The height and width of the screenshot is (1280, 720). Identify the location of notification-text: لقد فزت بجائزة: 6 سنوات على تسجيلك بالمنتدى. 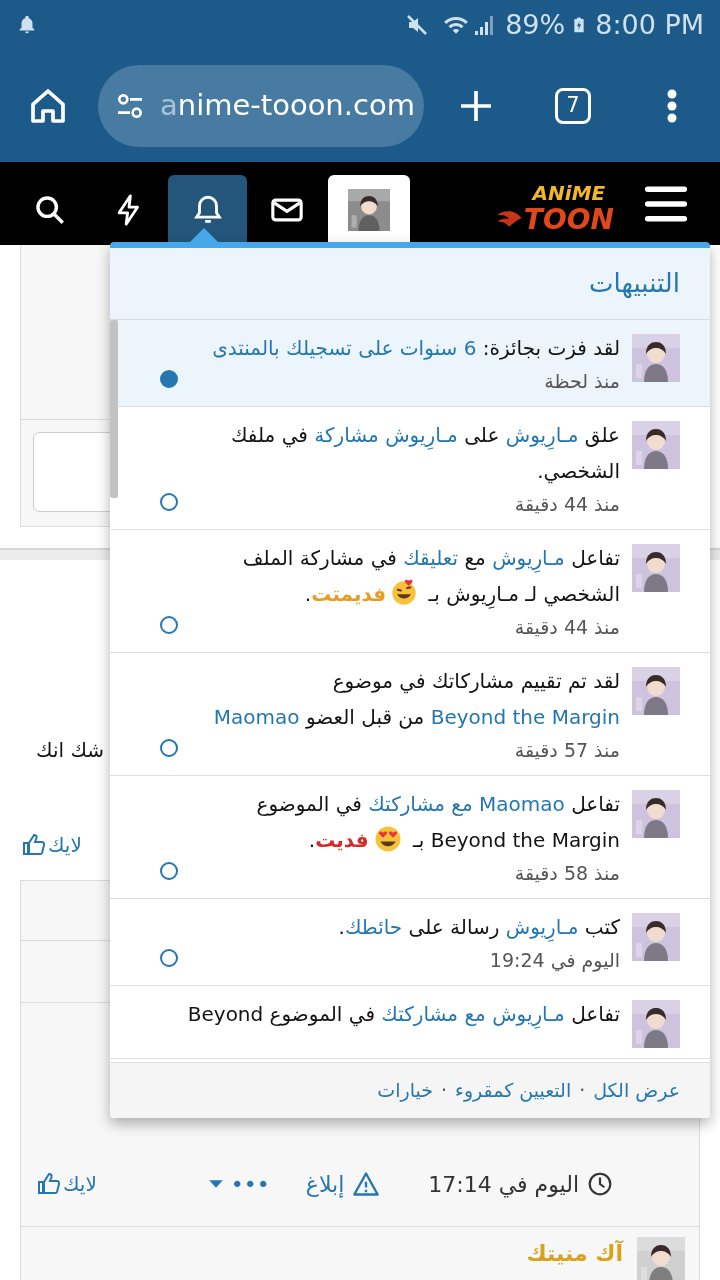
(399, 348).